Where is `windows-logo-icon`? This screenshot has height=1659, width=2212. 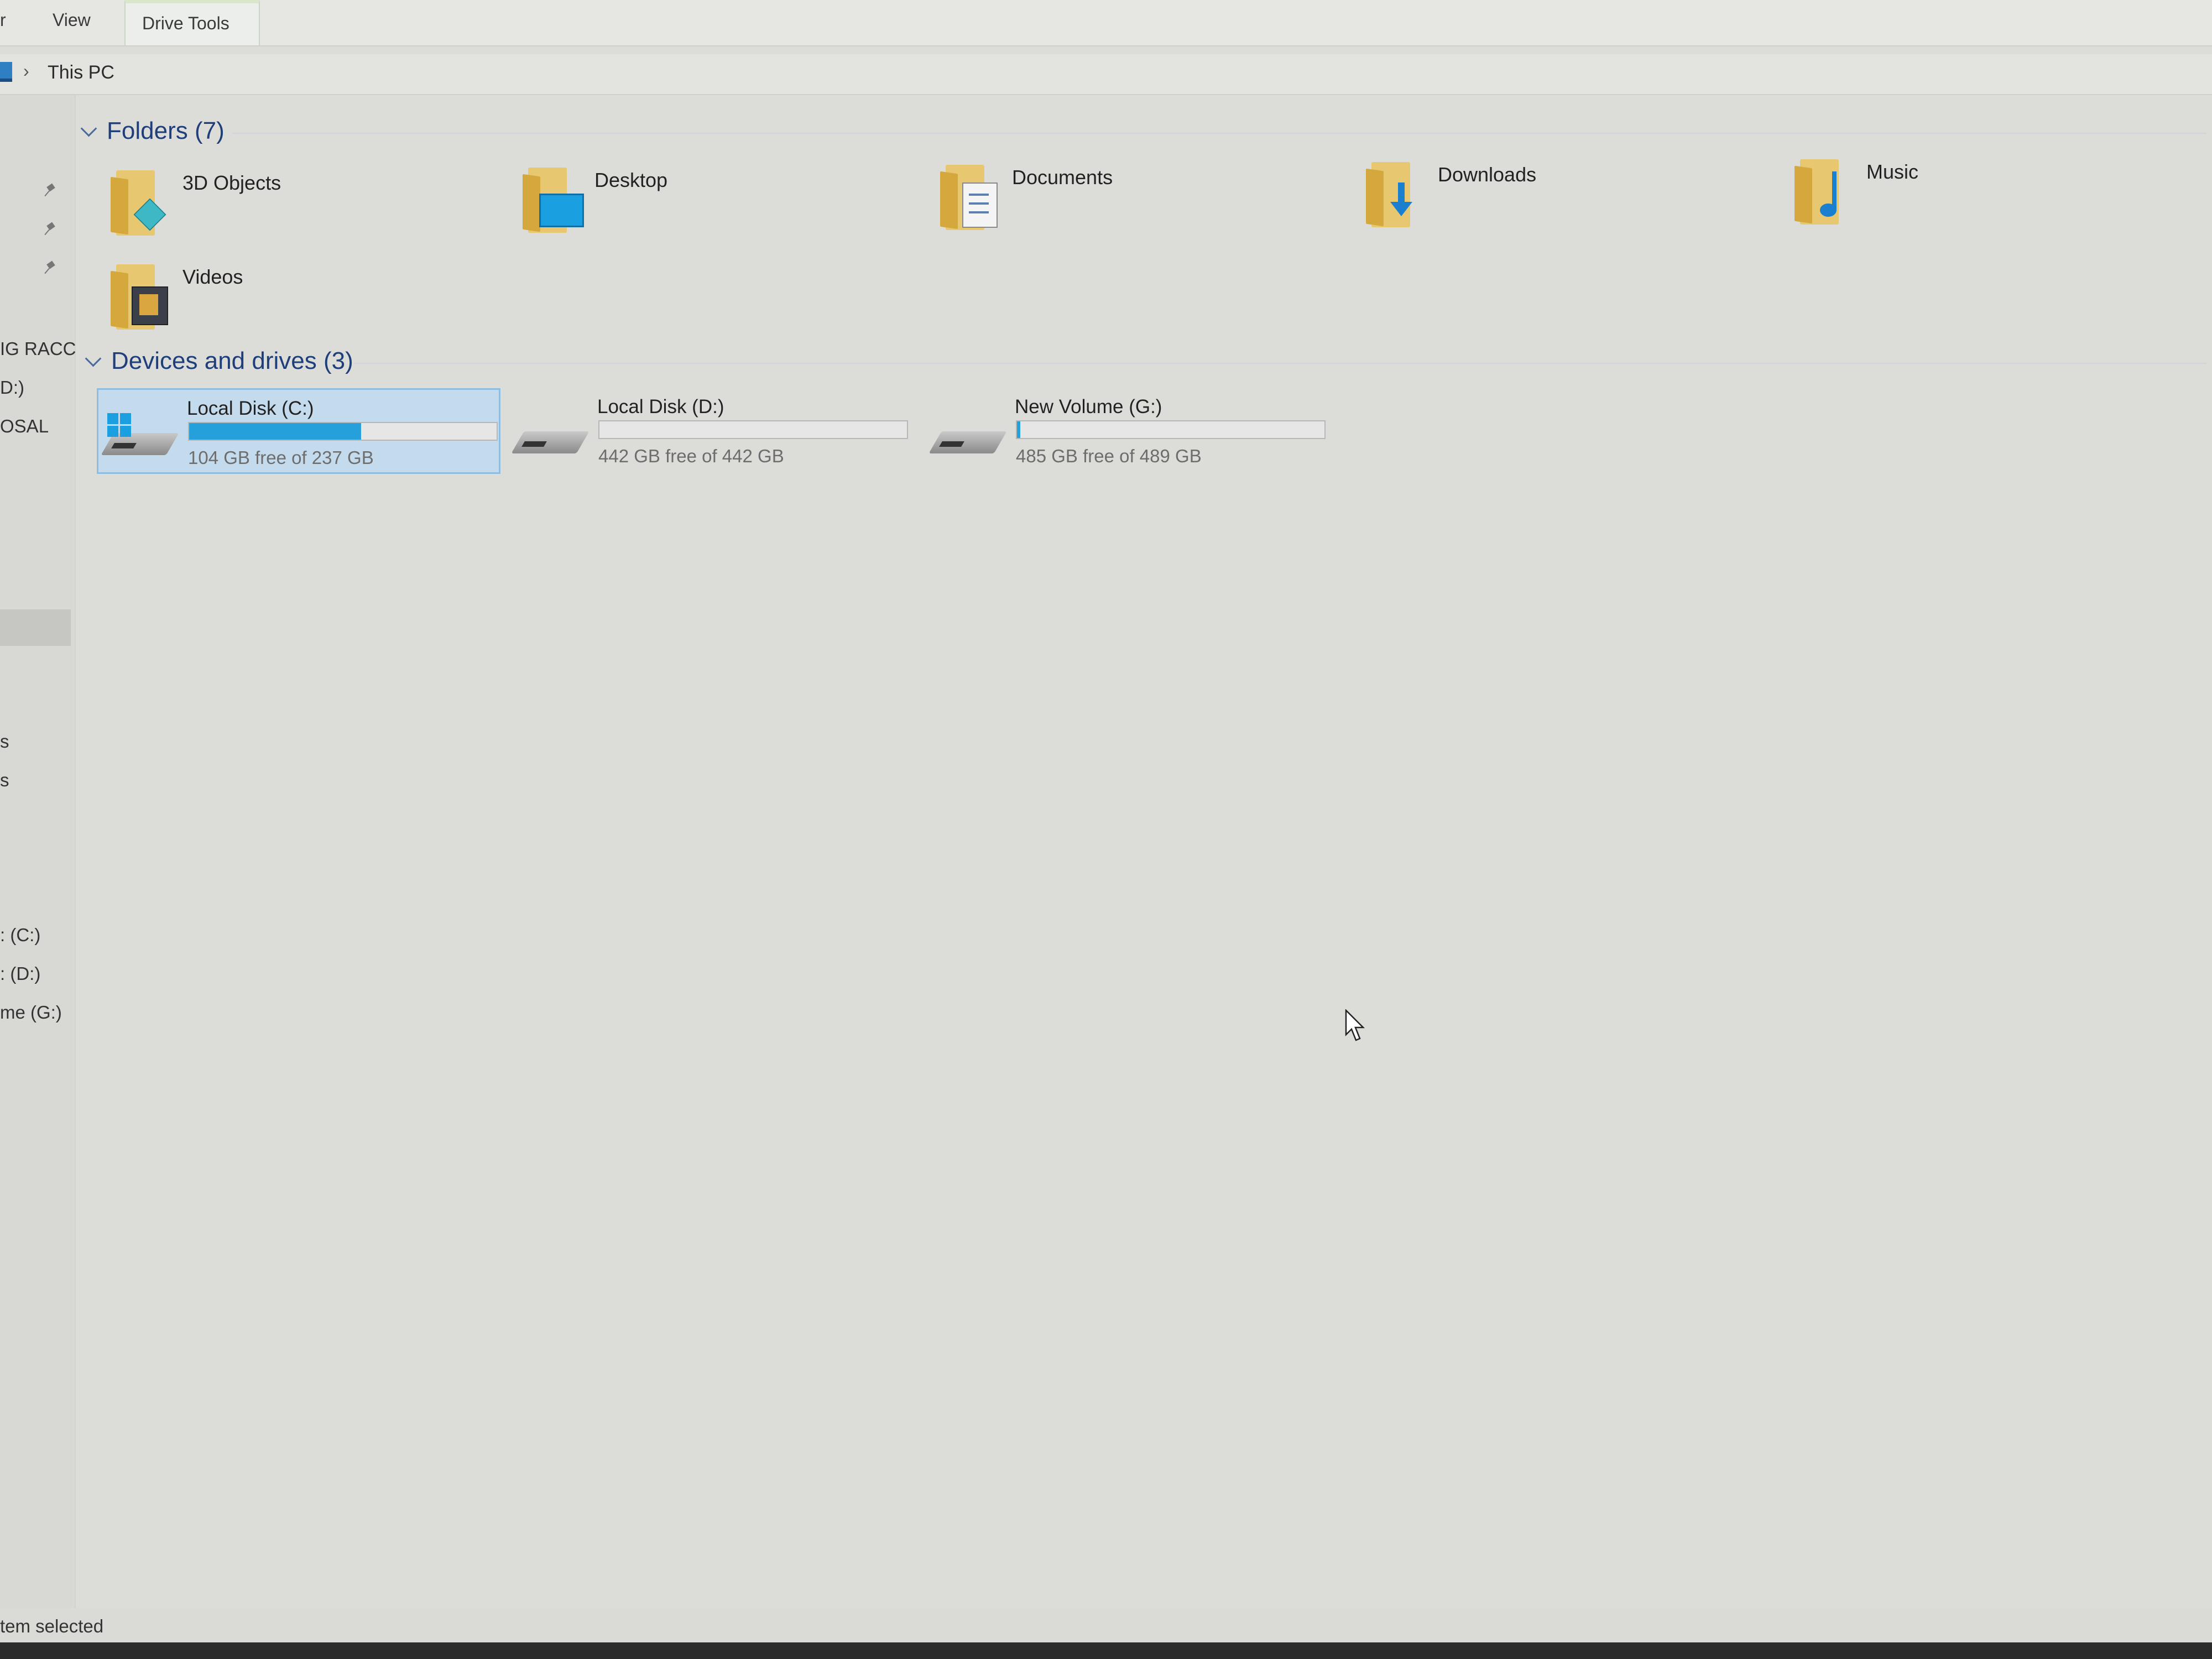 windows-logo-icon is located at coordinates (120, 425).